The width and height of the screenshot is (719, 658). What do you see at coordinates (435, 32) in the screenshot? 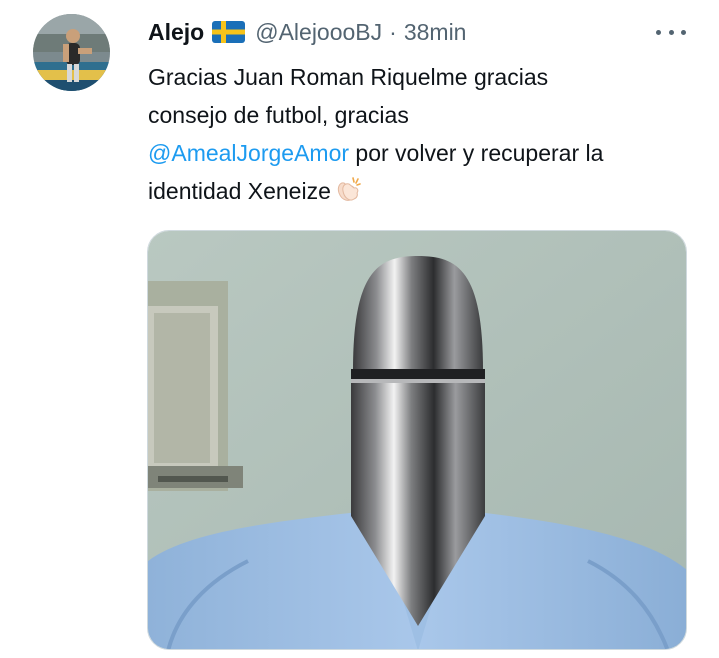
I see `timestamp: 38min` at bounding box center [435, 32].